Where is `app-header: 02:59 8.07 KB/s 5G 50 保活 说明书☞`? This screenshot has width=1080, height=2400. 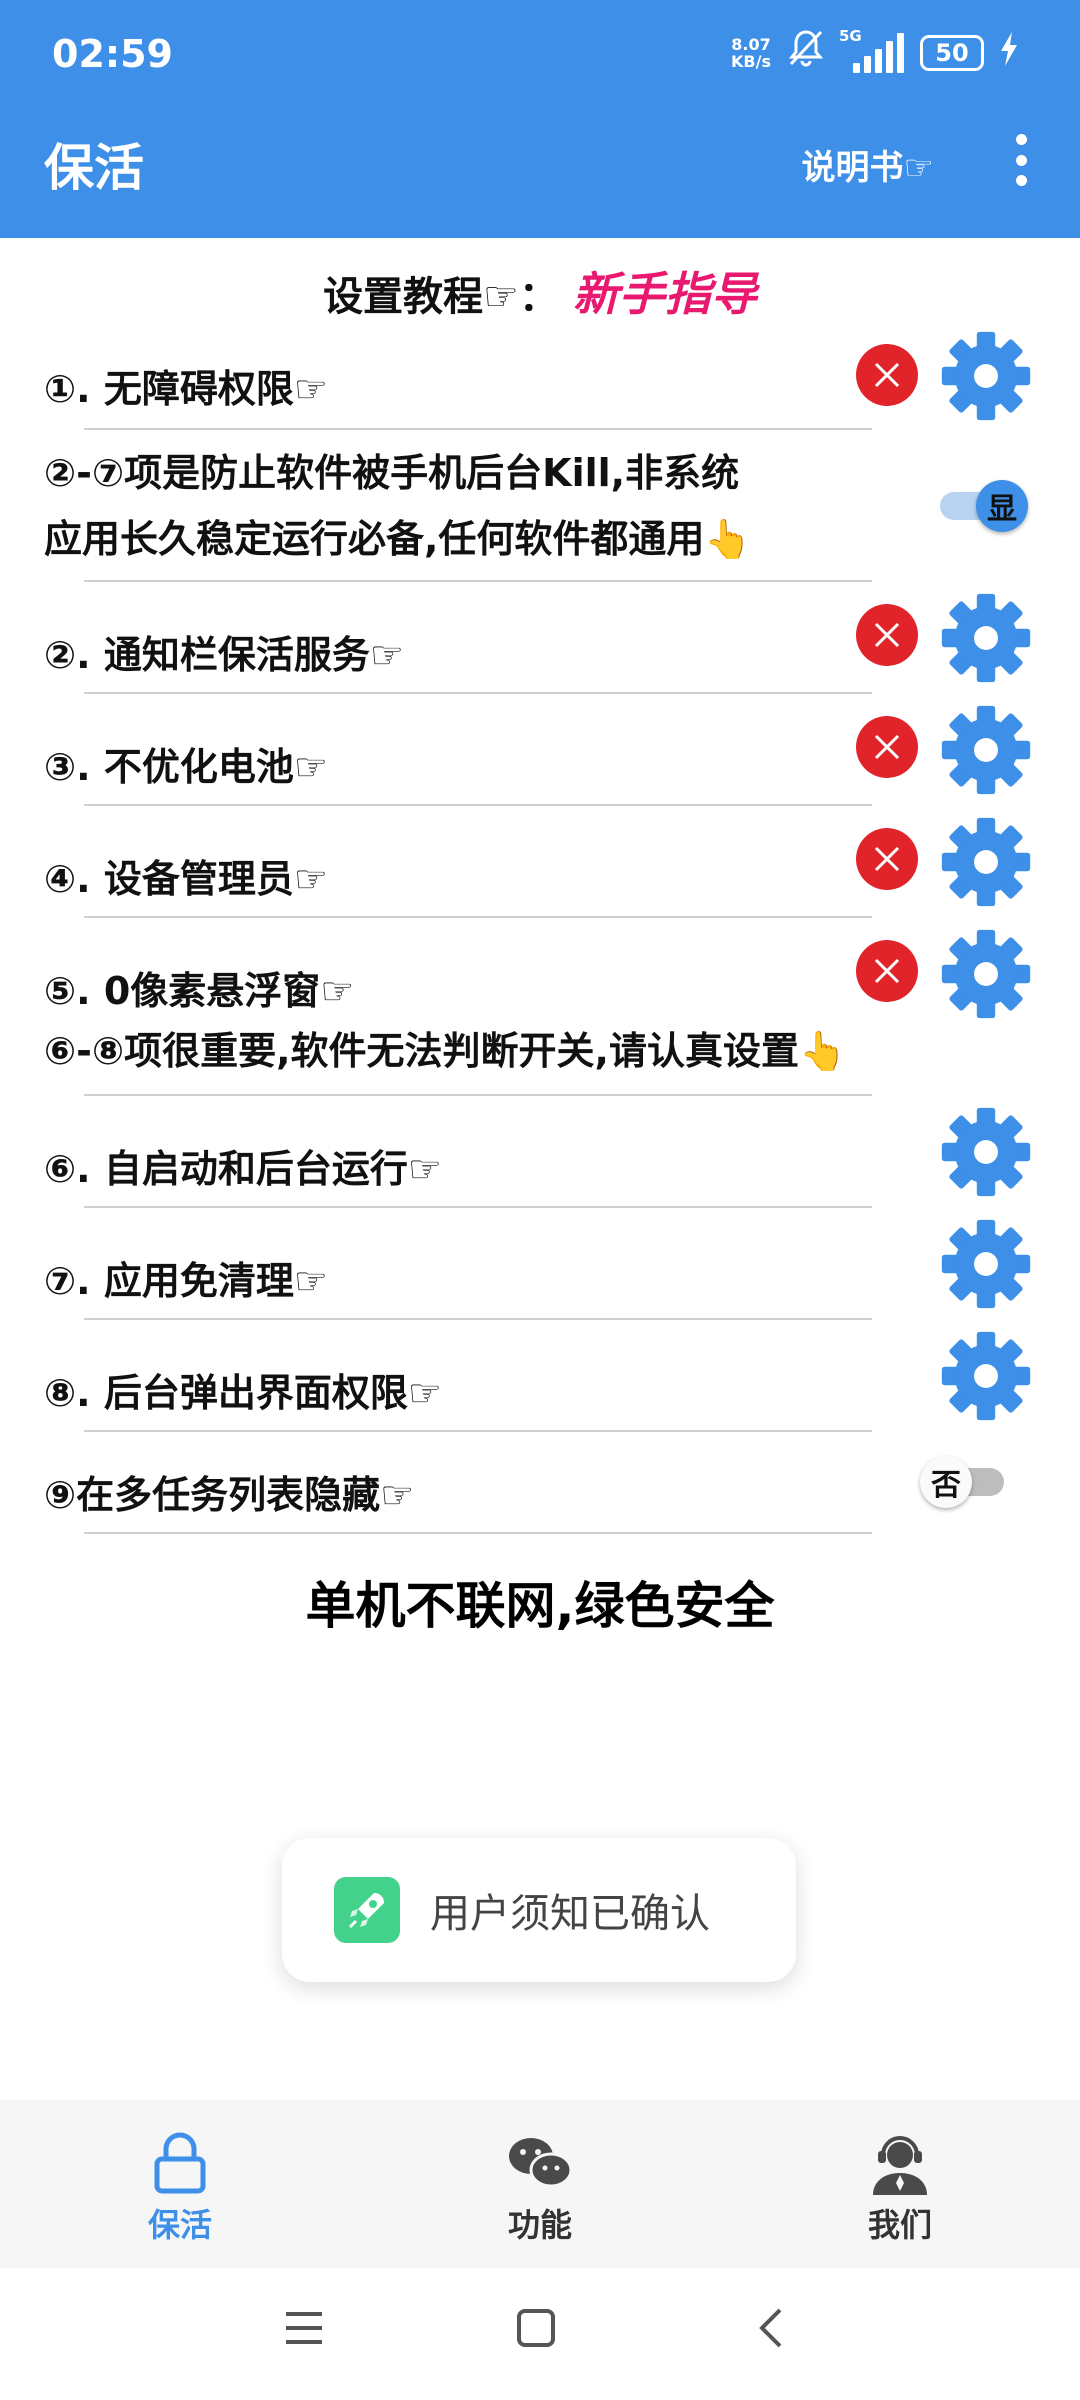
app-header: 02:59 8.07 KB/s 5G 50 保活 说明书☞ is located at coordinates (540, 119).